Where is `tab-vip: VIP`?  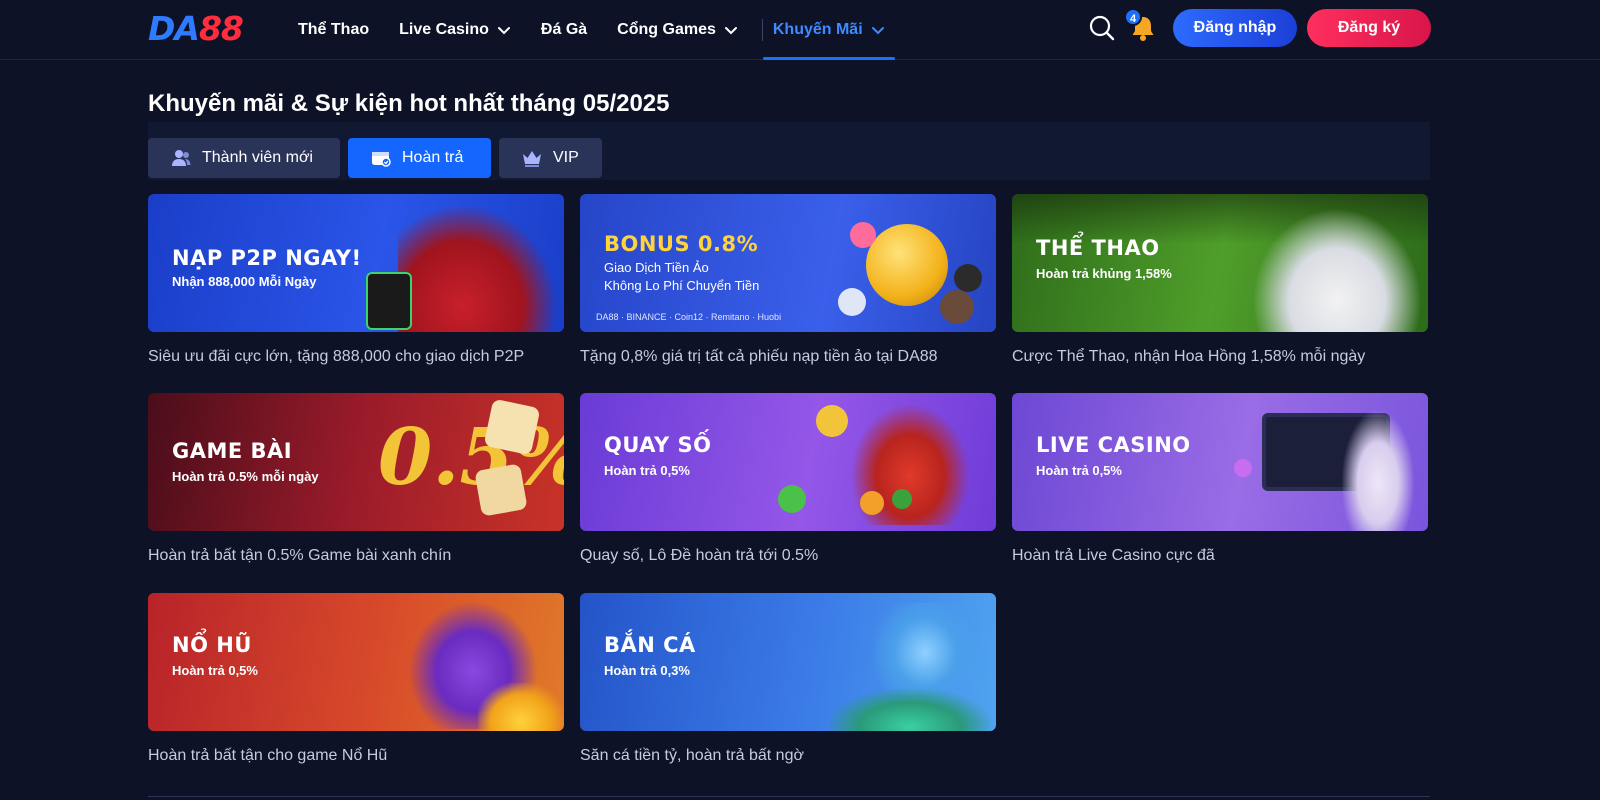
tab-vip: VIP is located at coordinates (550, 158).